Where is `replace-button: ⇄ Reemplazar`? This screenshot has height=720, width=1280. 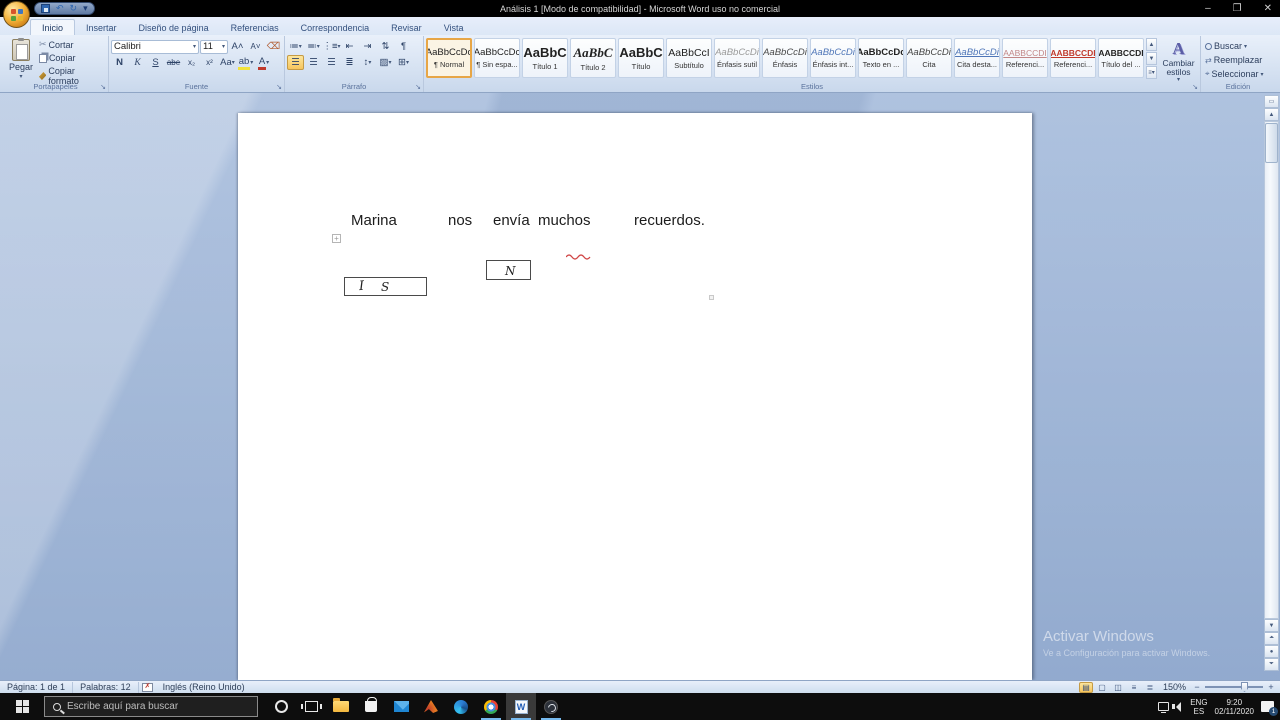 replace-button: ⇄ Reemplazar is located at coordinates (1238, 60).